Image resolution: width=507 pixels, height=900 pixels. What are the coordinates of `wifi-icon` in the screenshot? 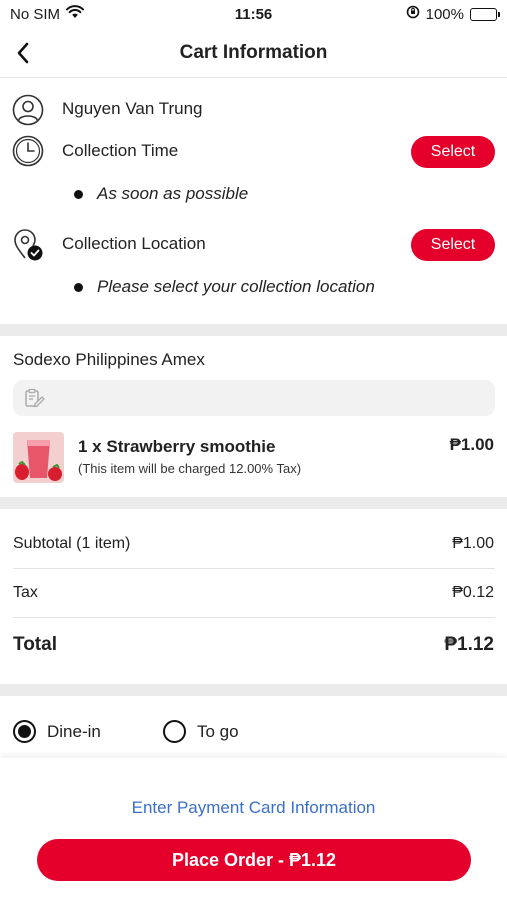 It's located at (75, 14).